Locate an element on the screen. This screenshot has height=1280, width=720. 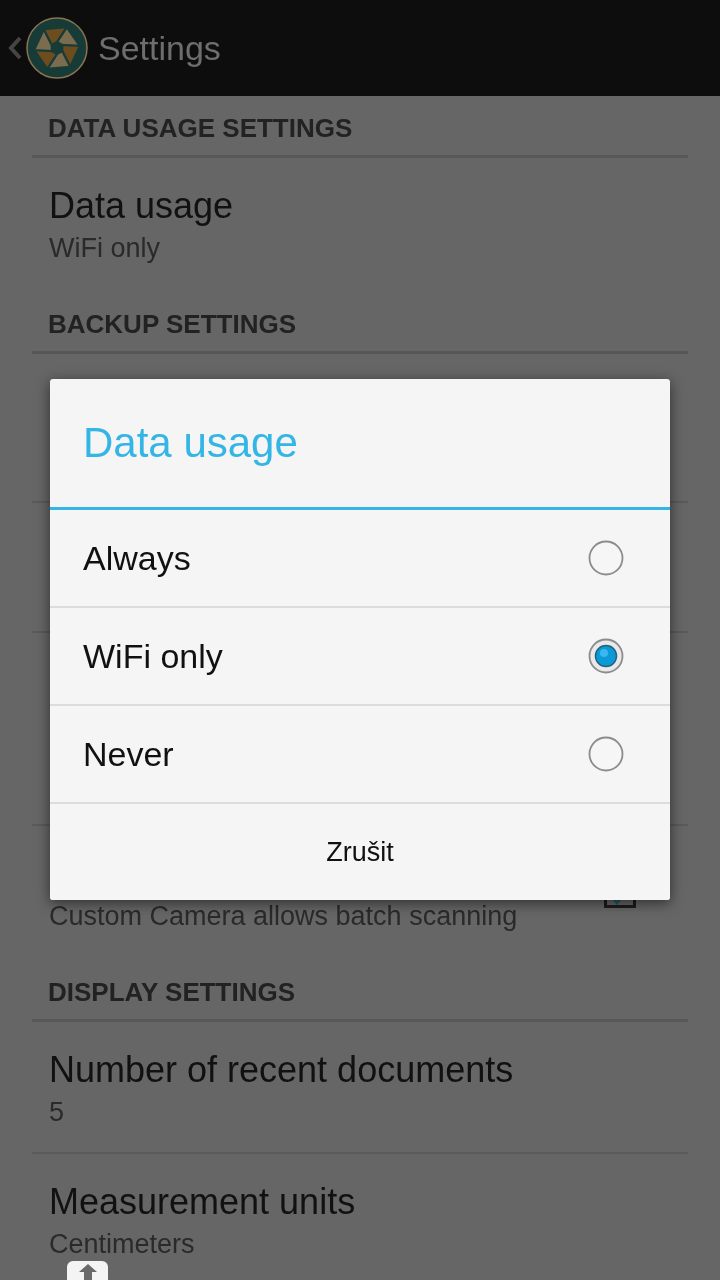
setting-summary: WiFi only is located at coordinates (105, 248).